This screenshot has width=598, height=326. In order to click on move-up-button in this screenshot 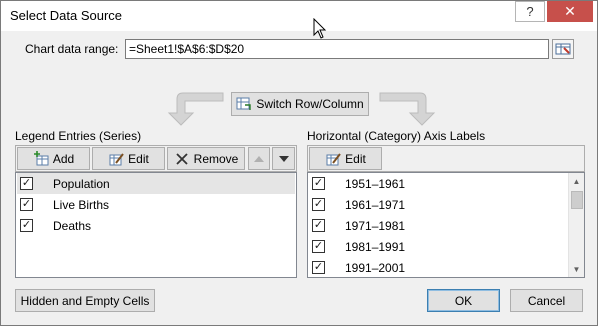, I will do `click(259, 158)`.